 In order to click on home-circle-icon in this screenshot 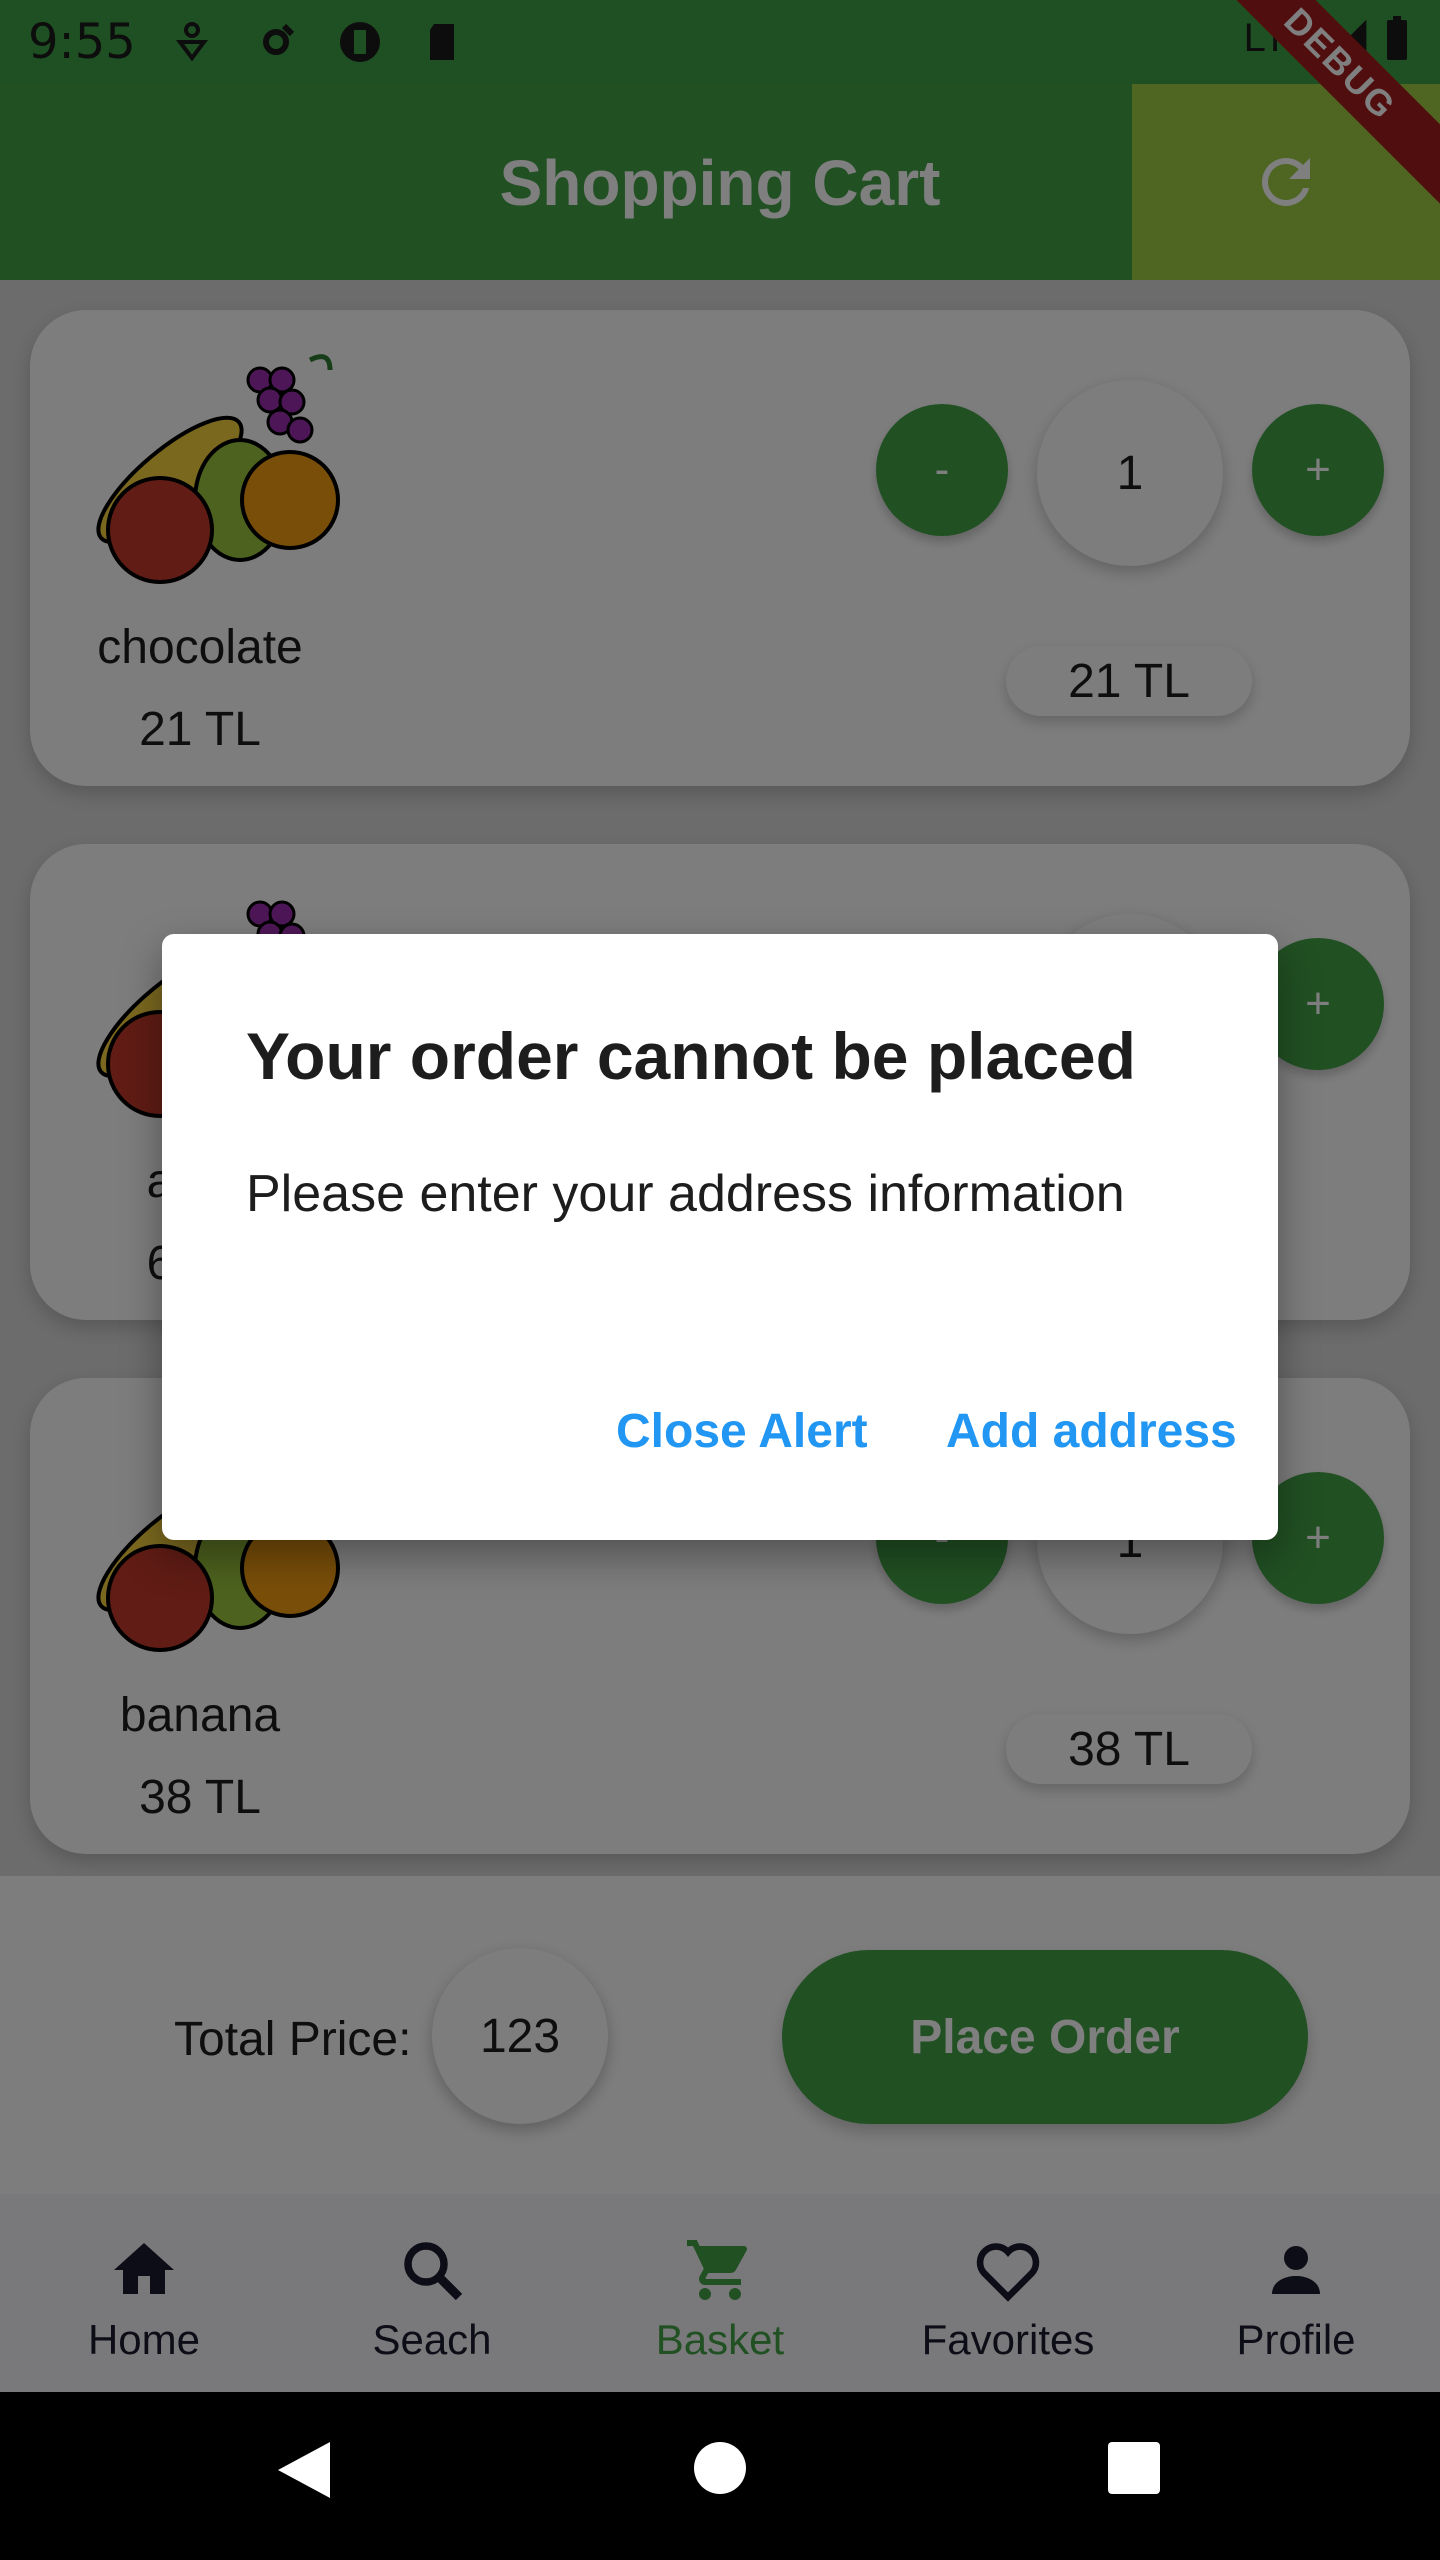, I will do `click(720, 2468)`.